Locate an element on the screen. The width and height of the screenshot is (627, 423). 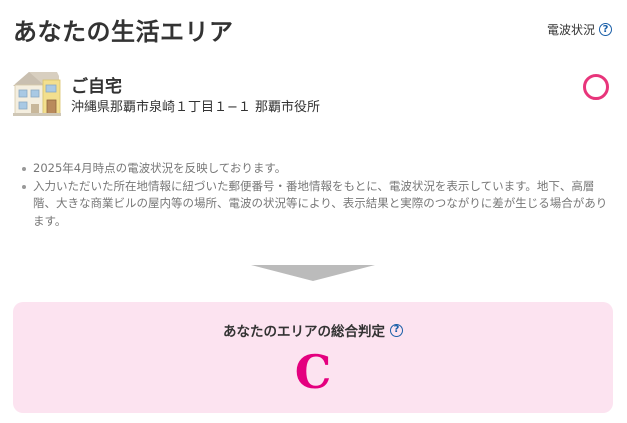
house-icon is located at coordinates (37, 92).